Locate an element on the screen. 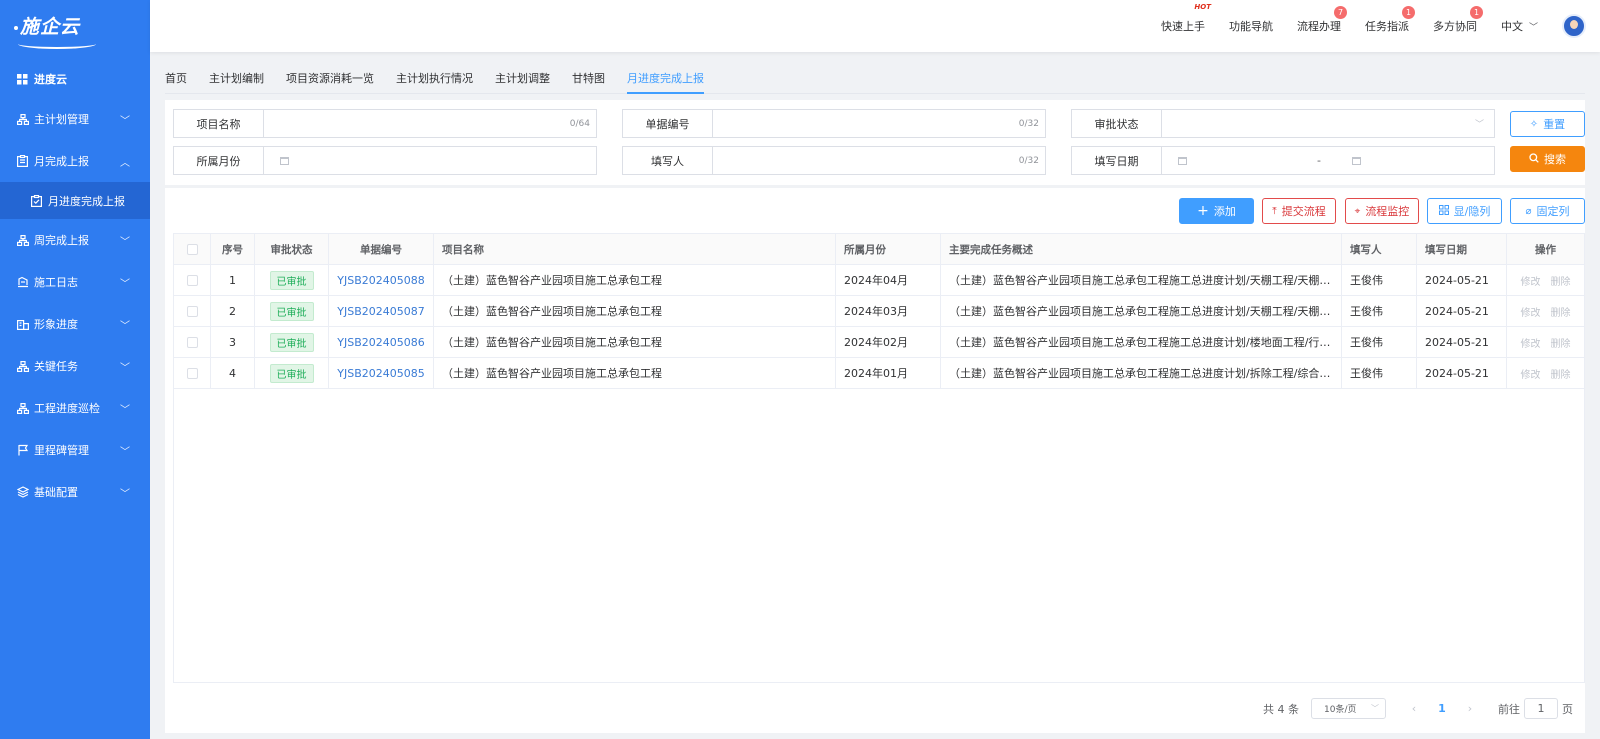 The height and width of the screenshot is (739, 1600). doc-no-field: 单据编号 0/32 is located at coordinates (834, 123).